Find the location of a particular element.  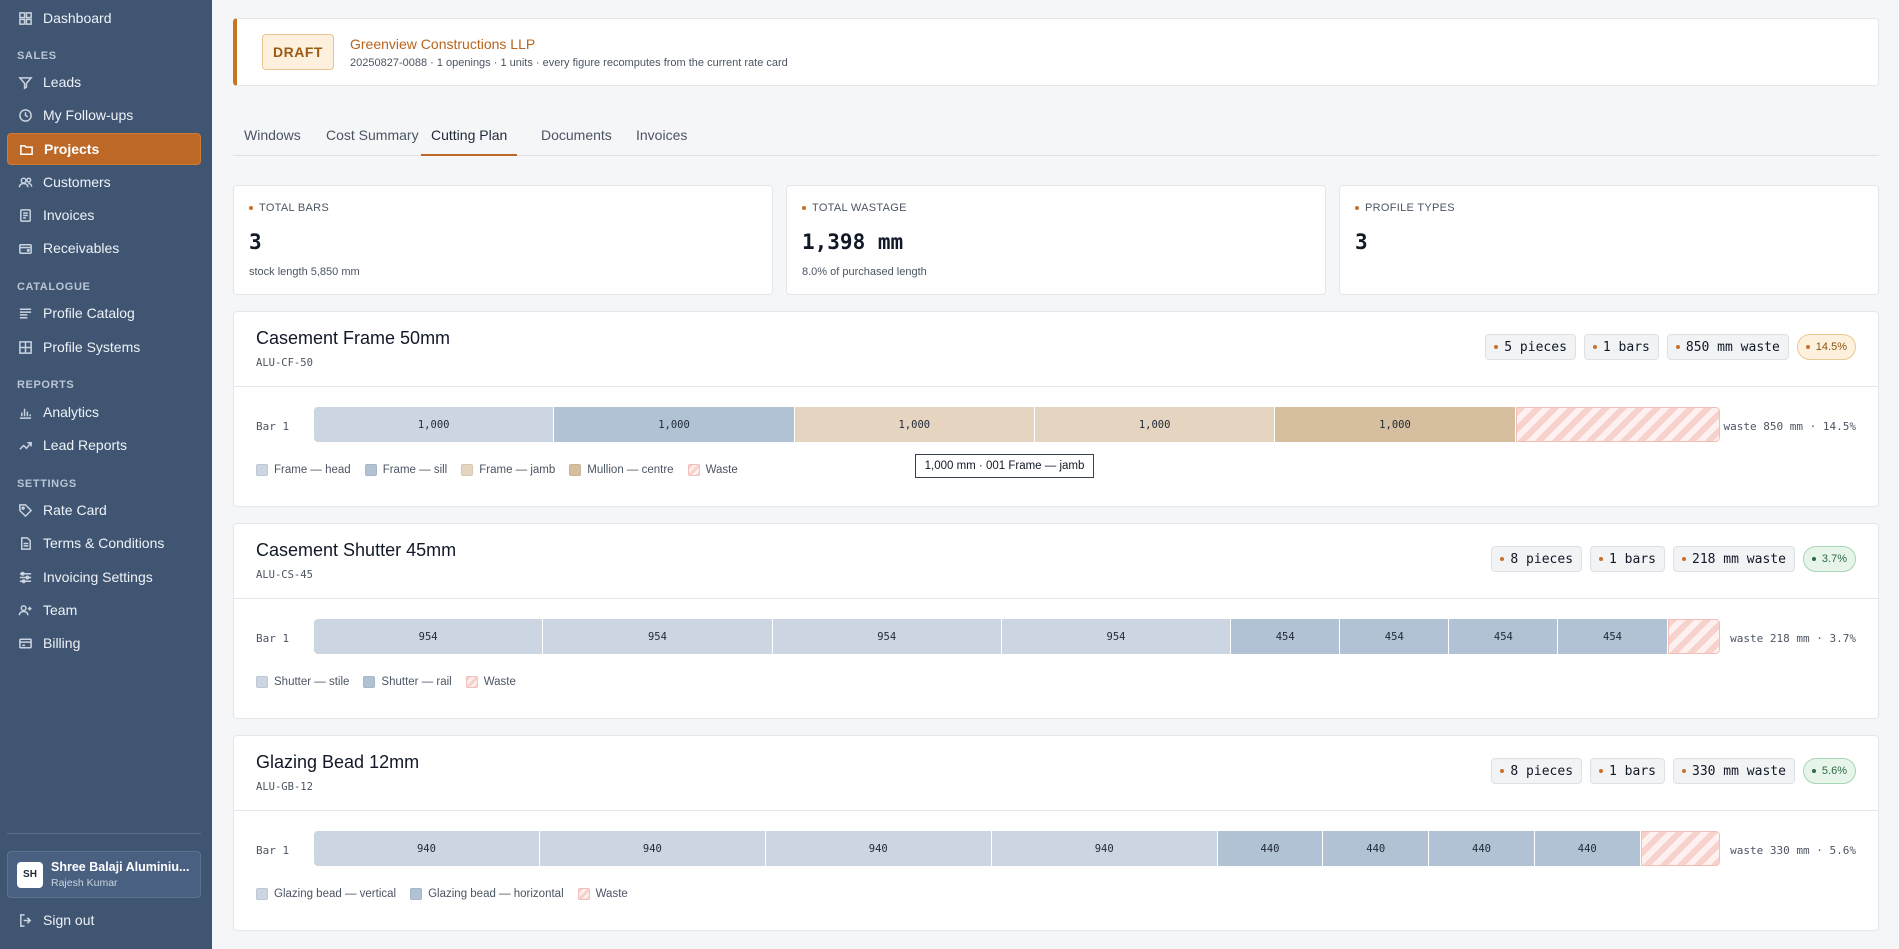

sidebar-item-dashboard: Dashboard is located at coordinates (104, 18).